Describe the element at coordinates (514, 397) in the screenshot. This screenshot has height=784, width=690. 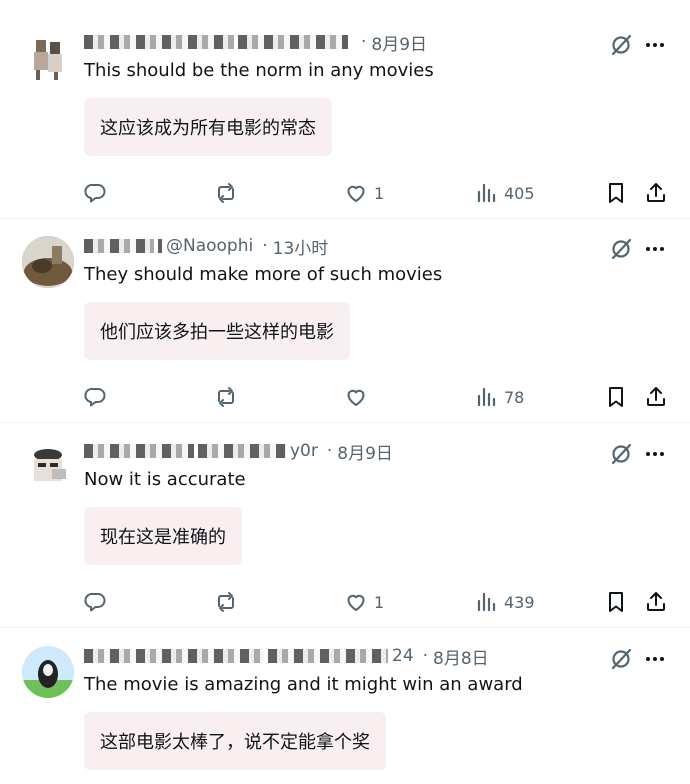
I see `view-count: 78` at that location.